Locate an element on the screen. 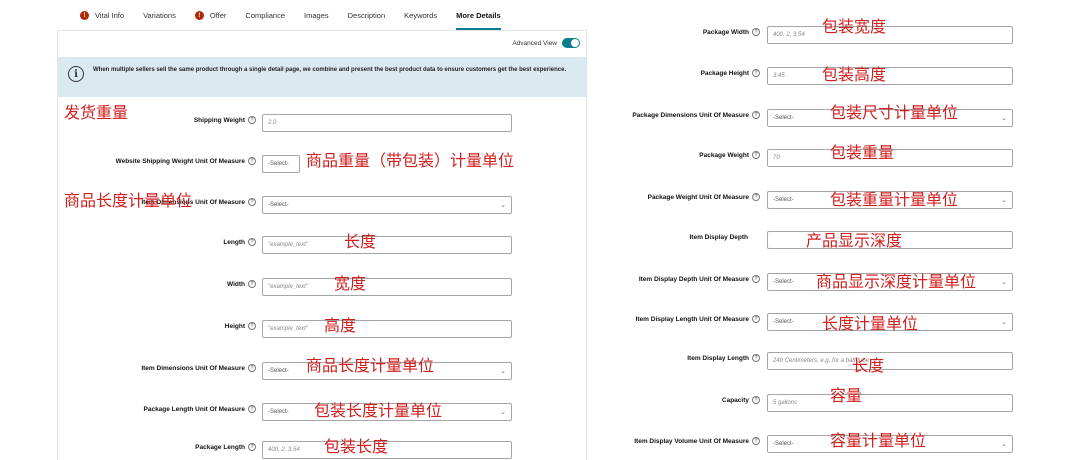  annotation-item-display-length: 长度 is located at coordinates (868, 365).